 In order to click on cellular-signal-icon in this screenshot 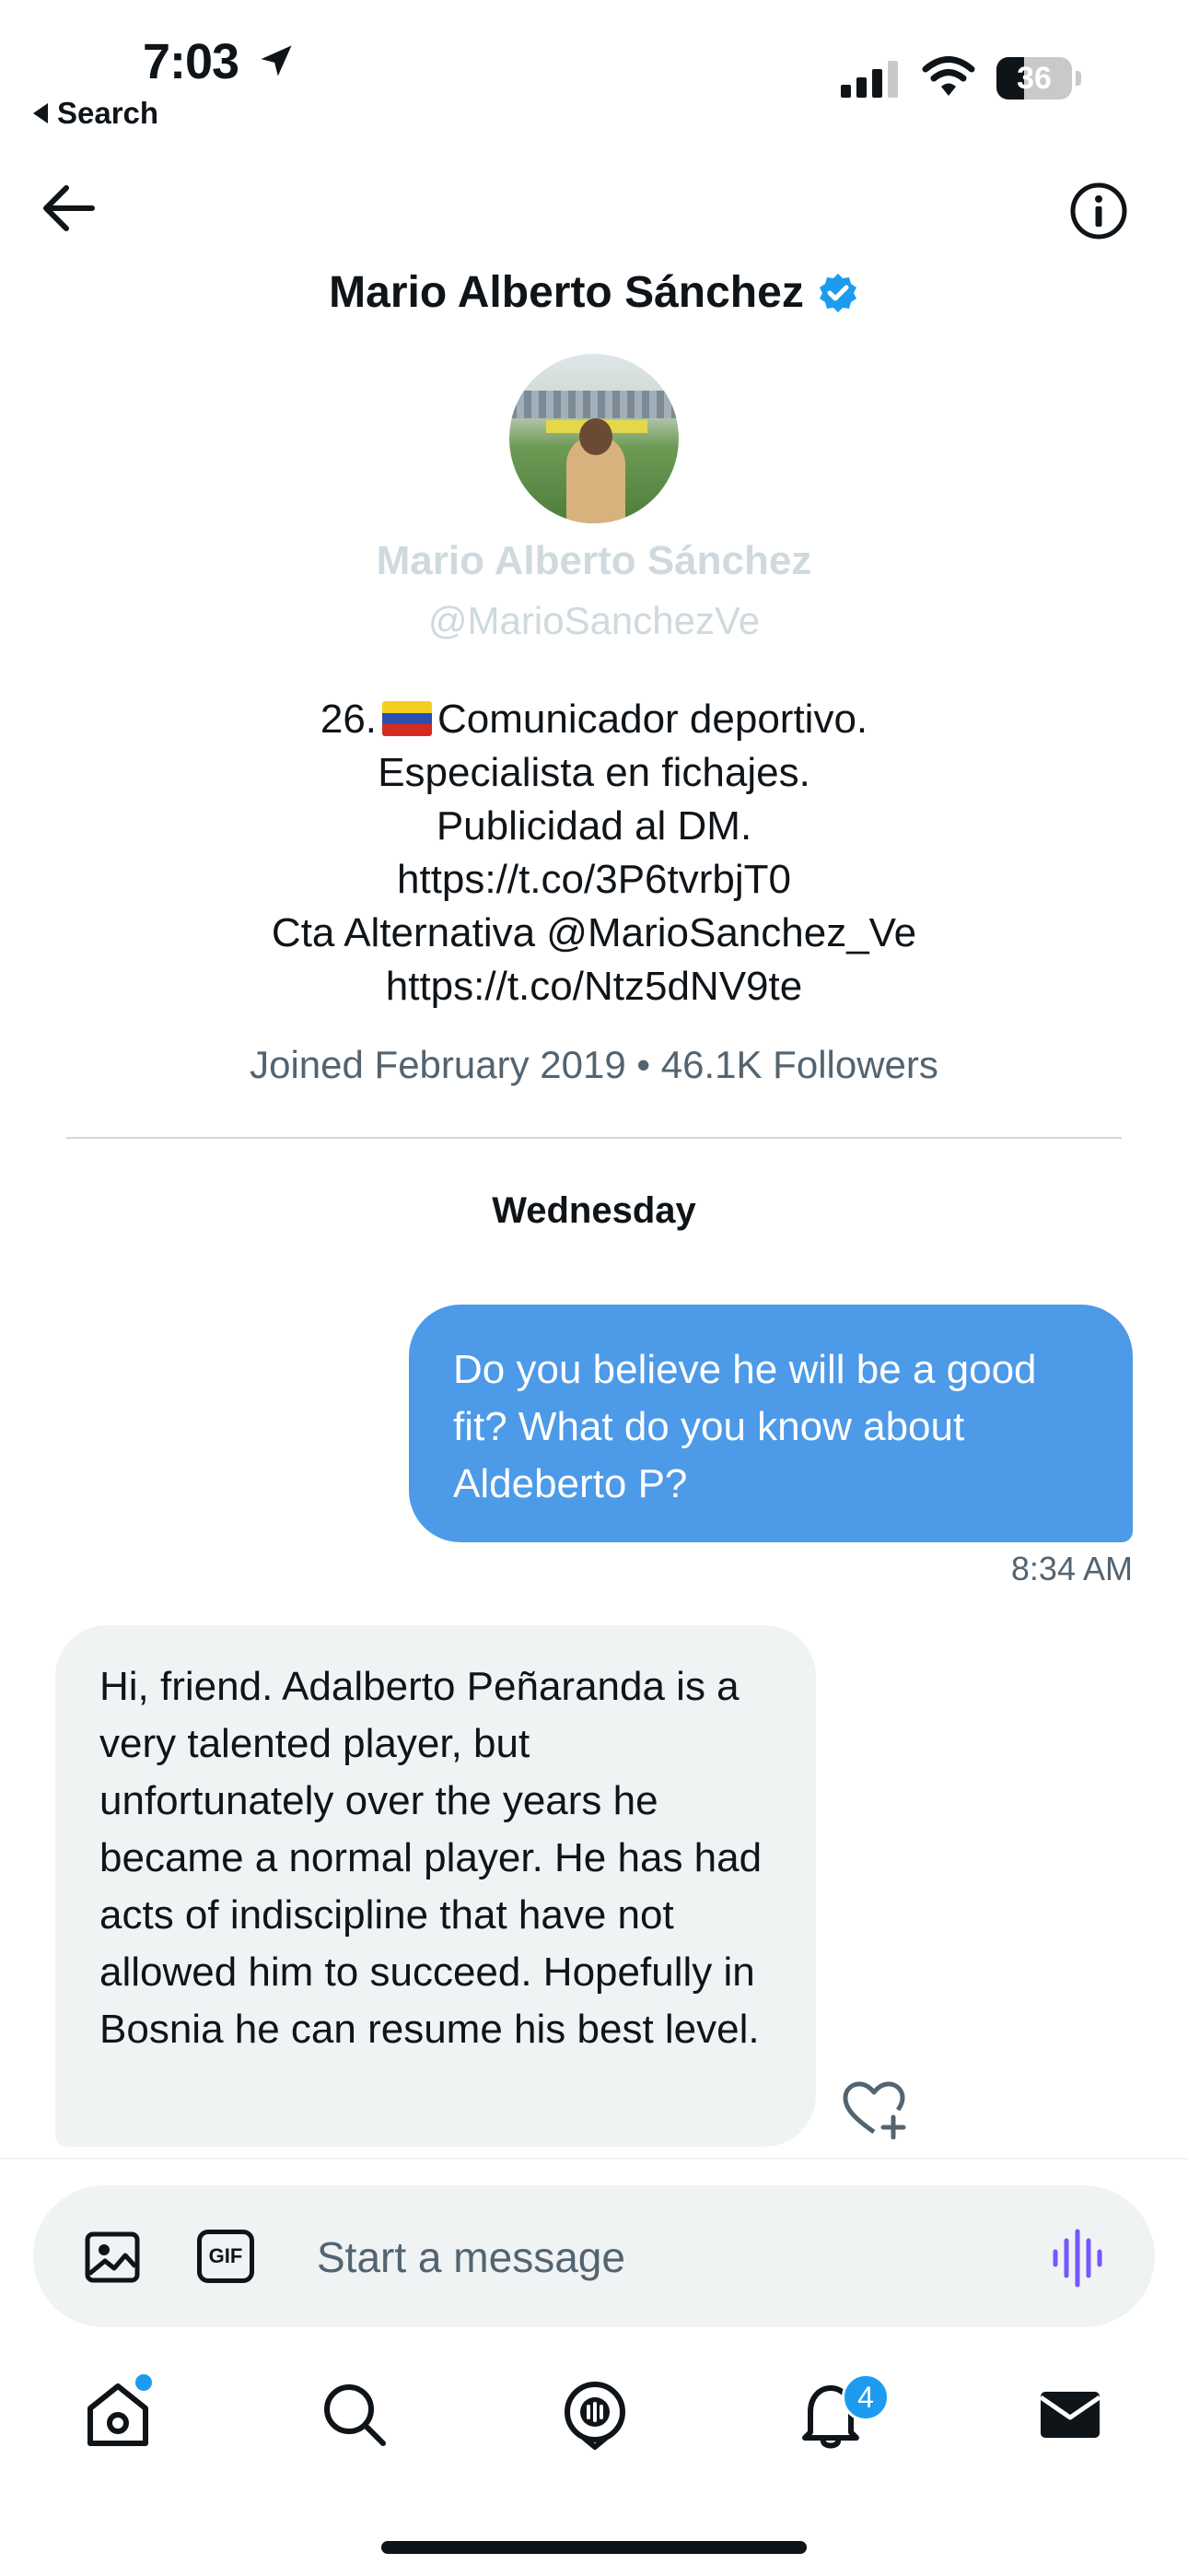, I will do `click(869, 78)`.